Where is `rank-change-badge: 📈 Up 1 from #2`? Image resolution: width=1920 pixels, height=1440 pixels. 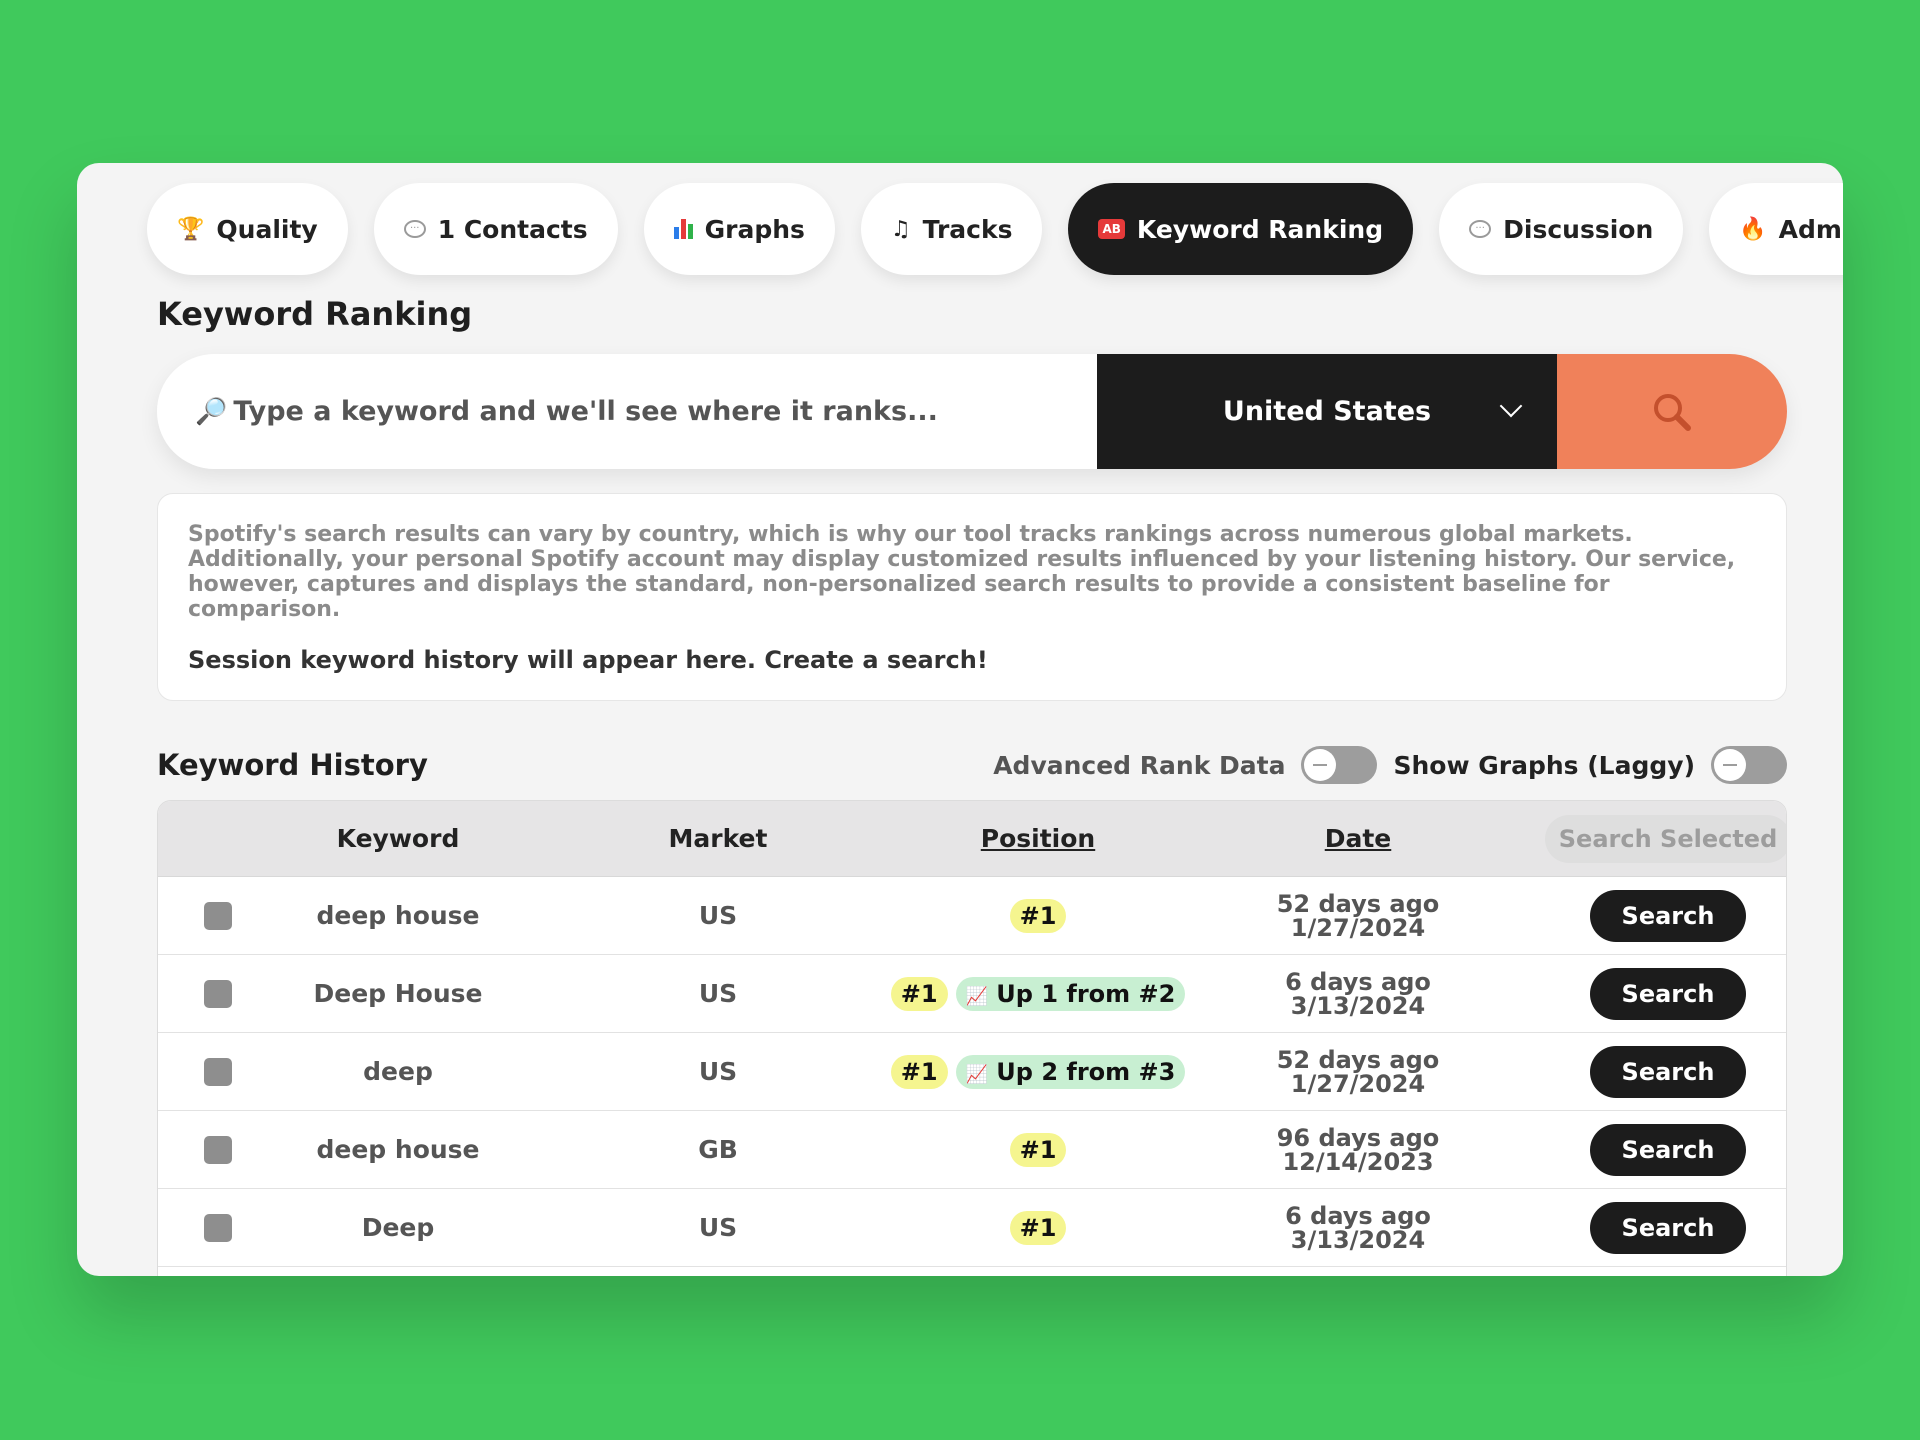
rank-change-badge: 📈 Up 1 from #2 is located at coordinates (1070, 993).